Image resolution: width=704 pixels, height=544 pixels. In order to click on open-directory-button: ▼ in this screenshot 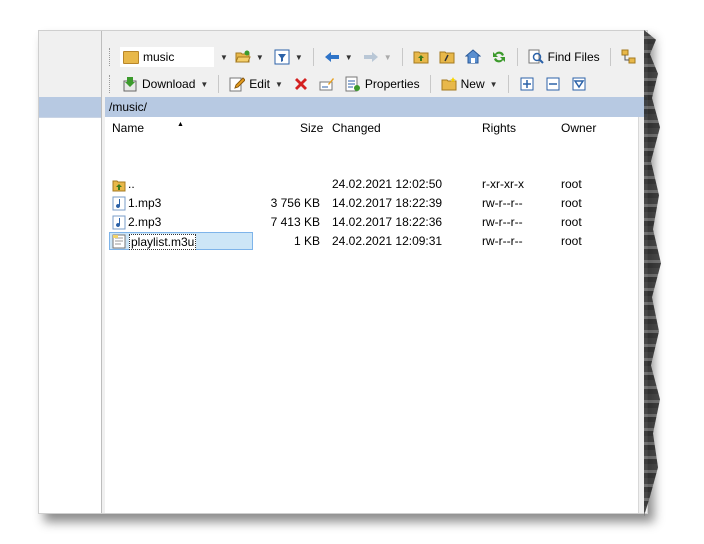, I will do `click(249, 57)`.